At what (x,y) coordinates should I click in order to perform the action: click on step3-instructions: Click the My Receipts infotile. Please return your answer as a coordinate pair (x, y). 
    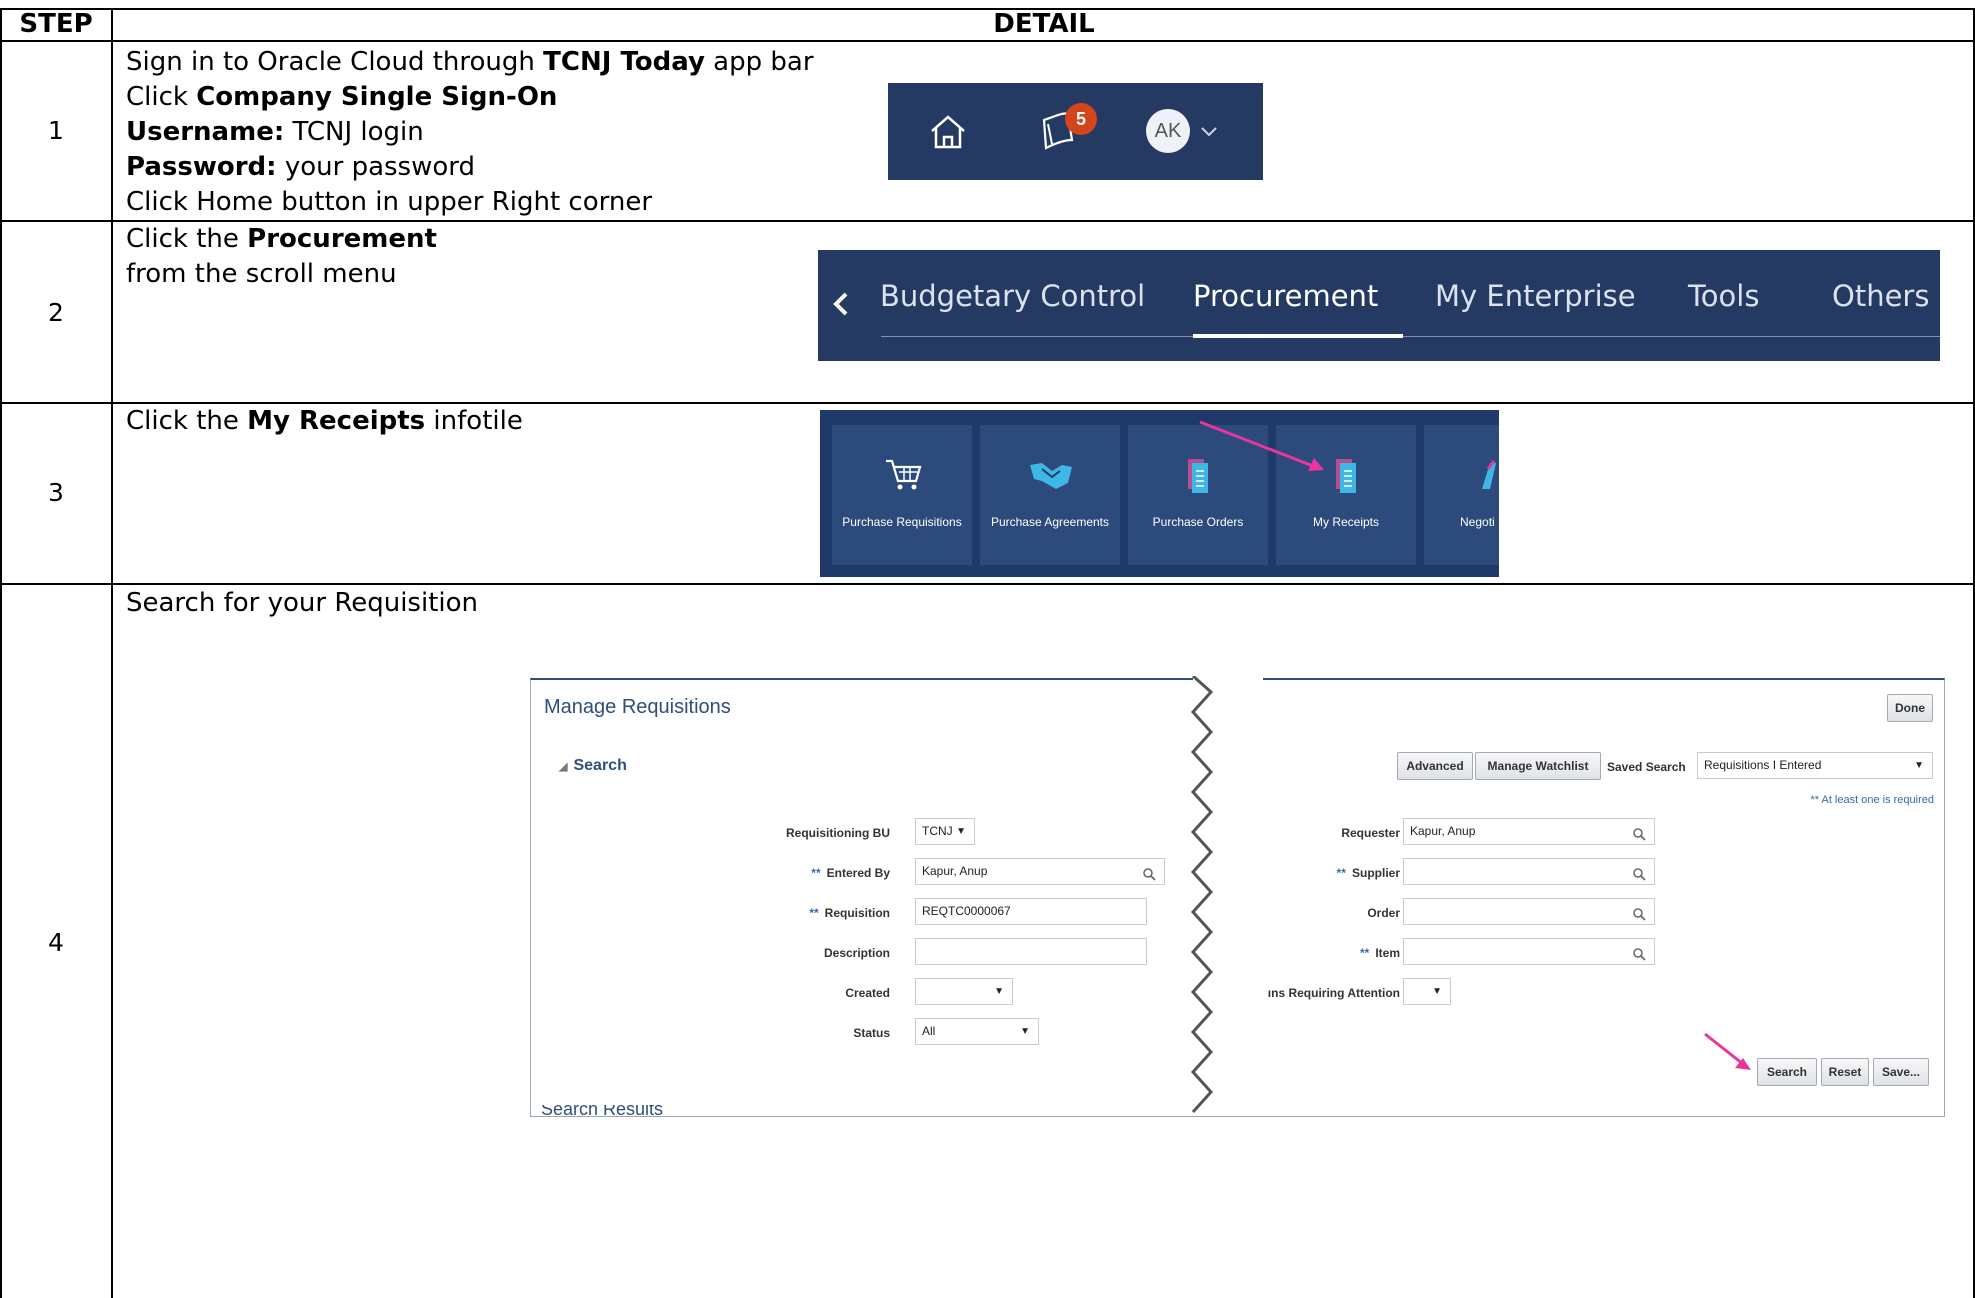
    Looking at the image, I should click on (324, 421).